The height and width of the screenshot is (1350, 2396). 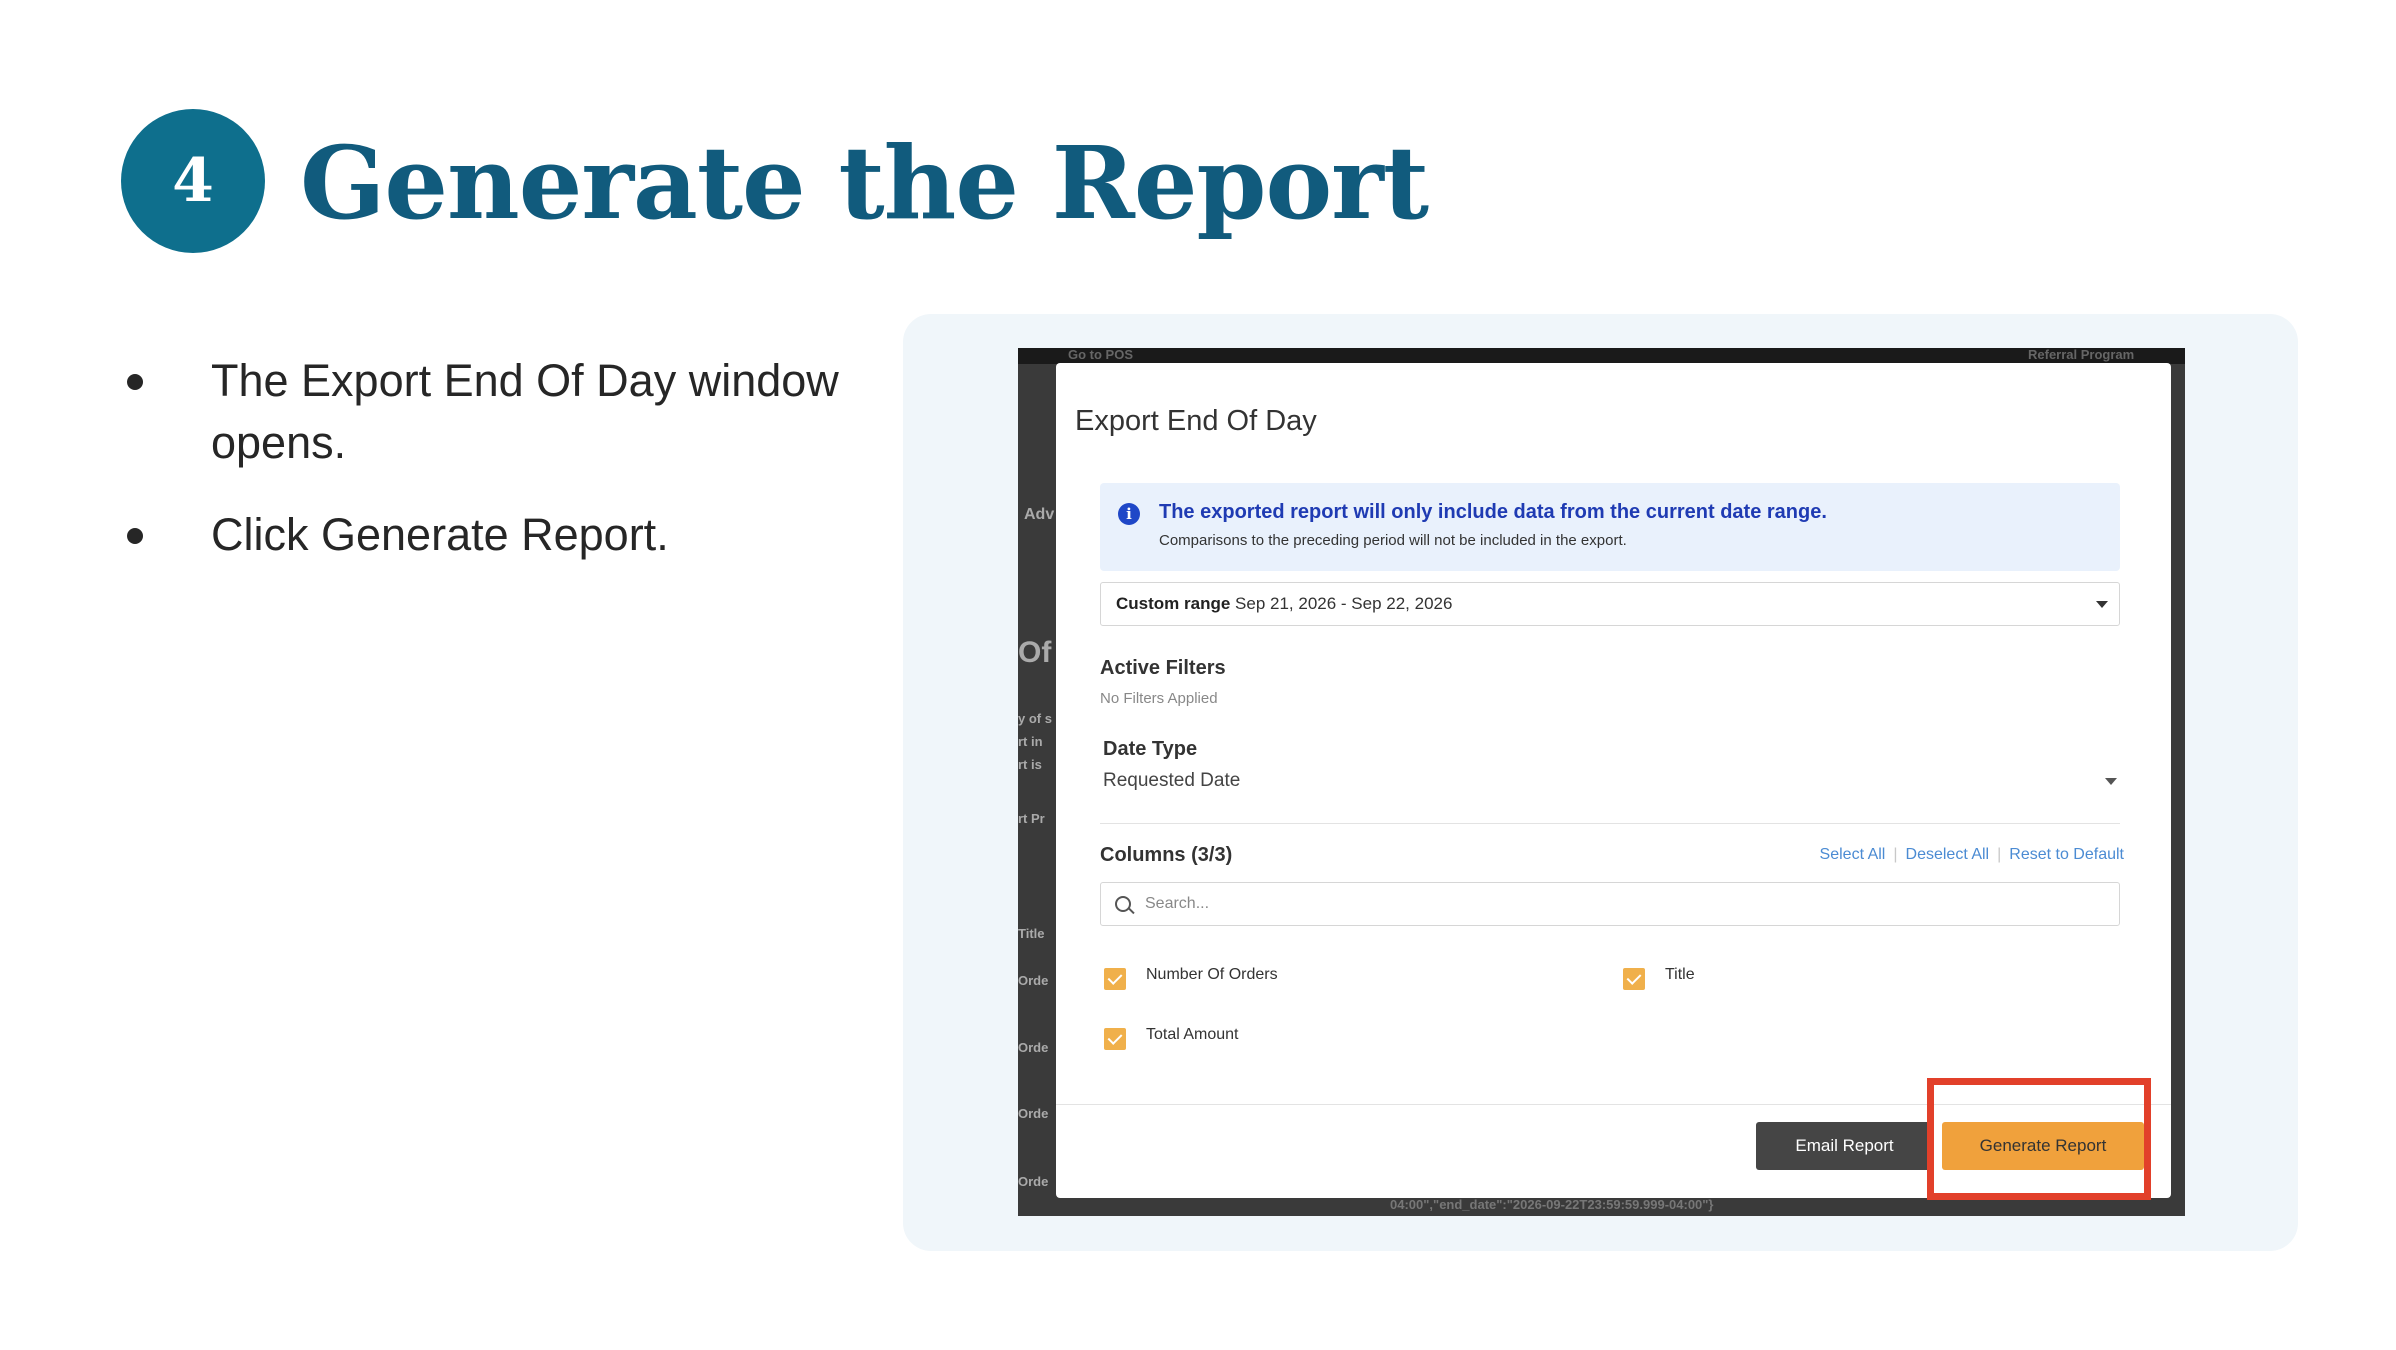 What do you see at coordinates (1163, 668) in the screenshot?
I see `active-filters-label: Active Filters` at bounding box center [1163, 668].